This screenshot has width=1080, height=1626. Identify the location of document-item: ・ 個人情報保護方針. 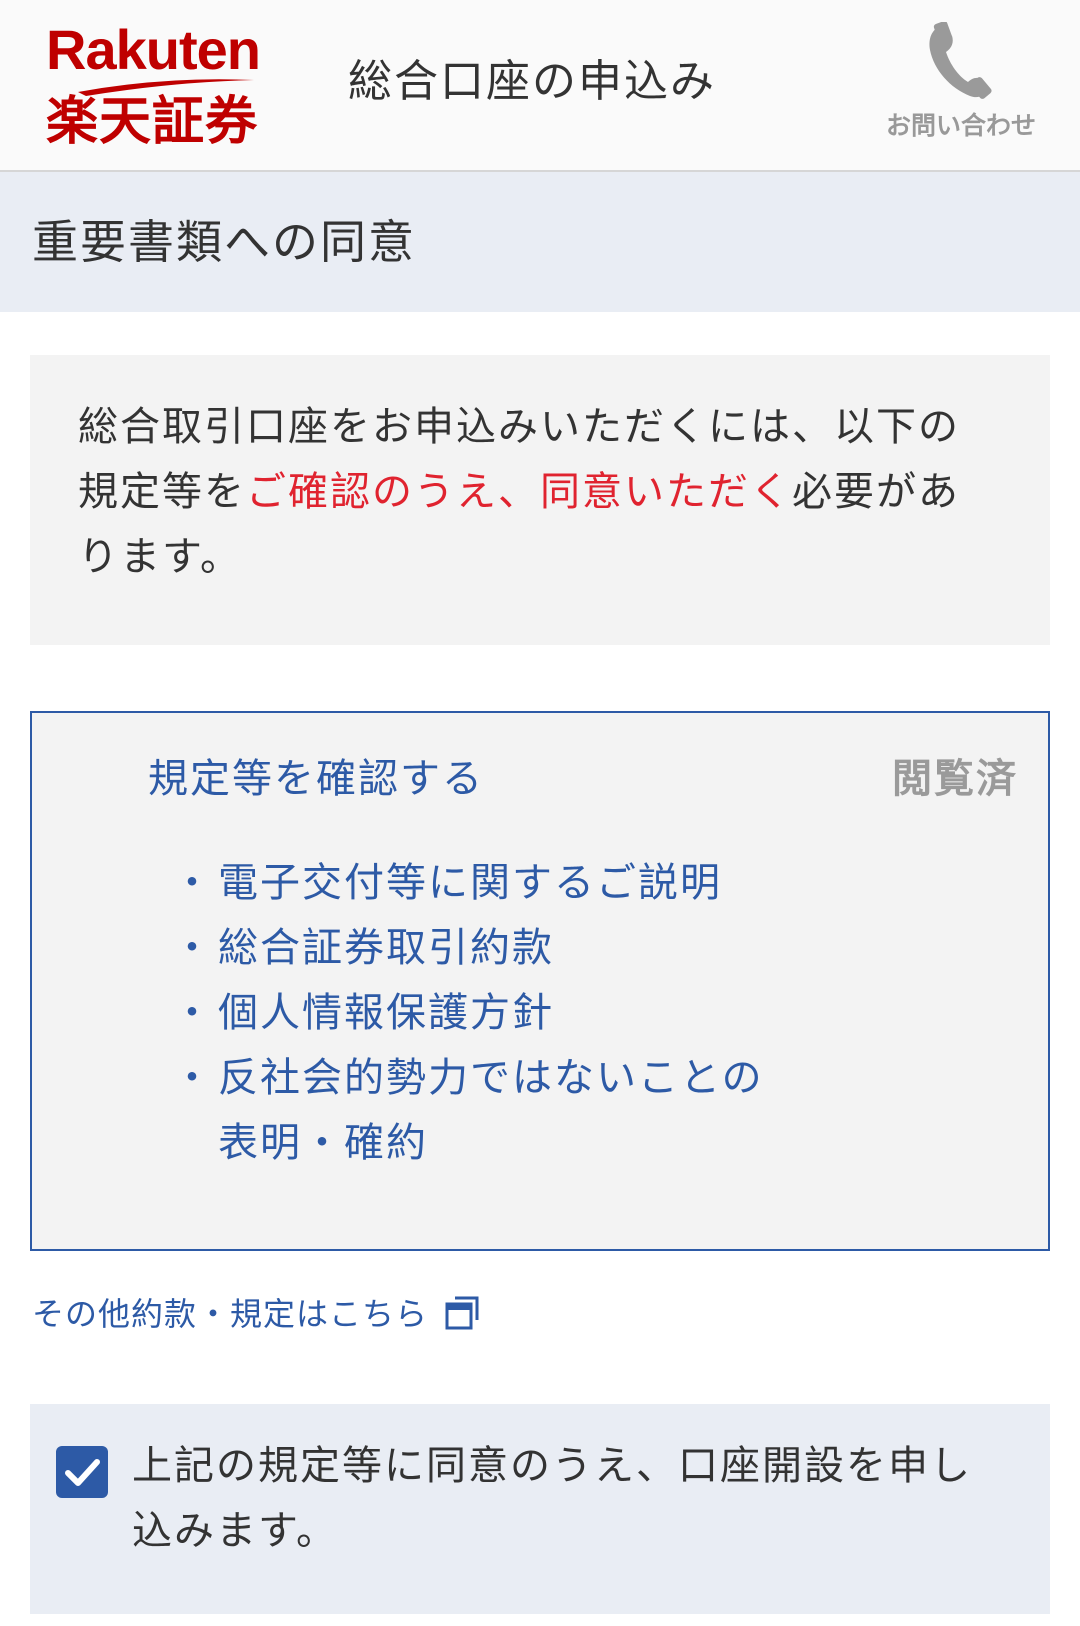
(475, 1013).